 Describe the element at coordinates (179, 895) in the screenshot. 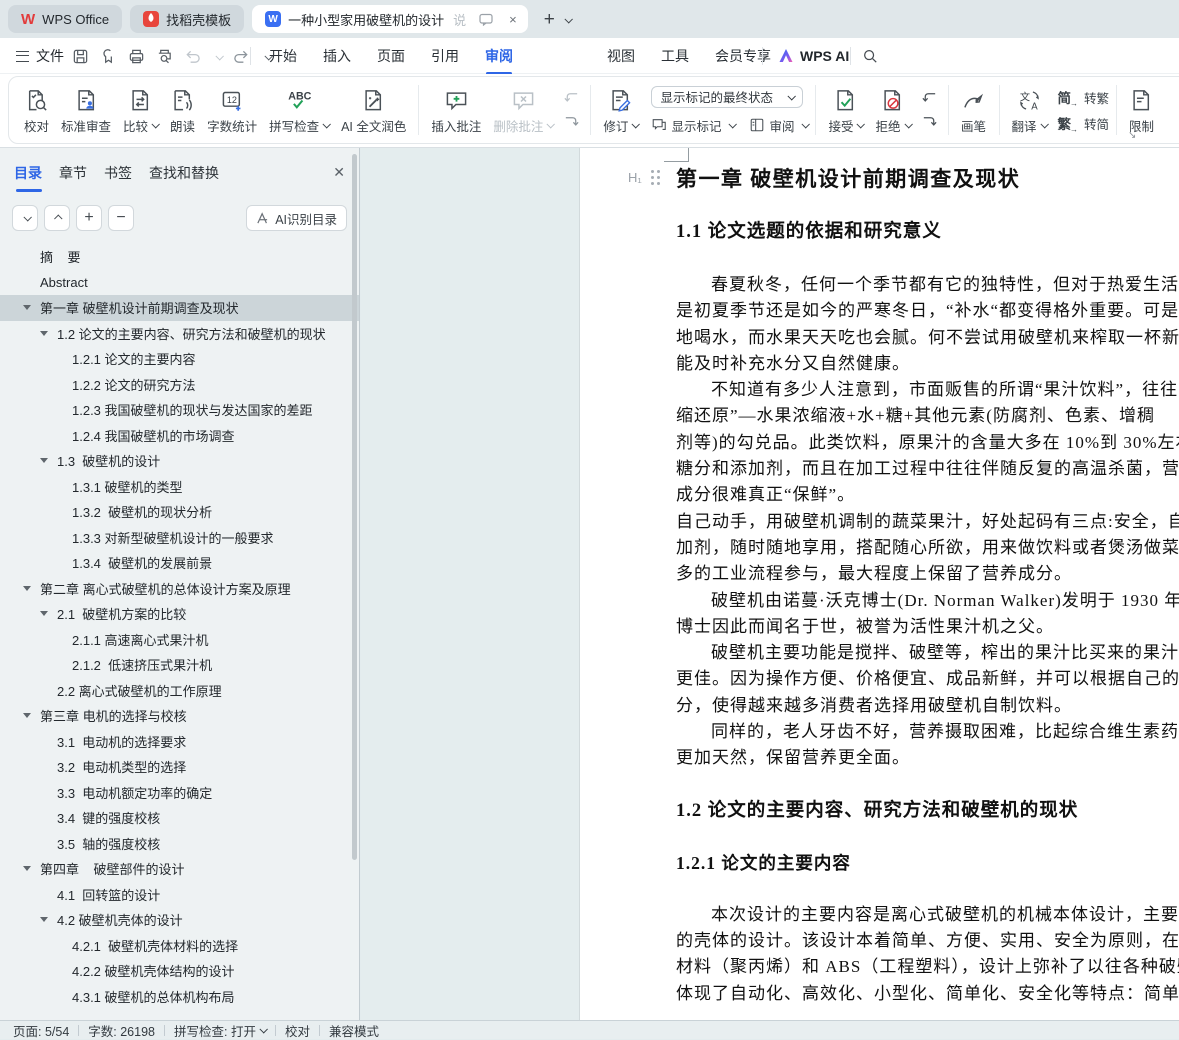

I see `toc-item: 4.1 回转篮的设计` at that location.